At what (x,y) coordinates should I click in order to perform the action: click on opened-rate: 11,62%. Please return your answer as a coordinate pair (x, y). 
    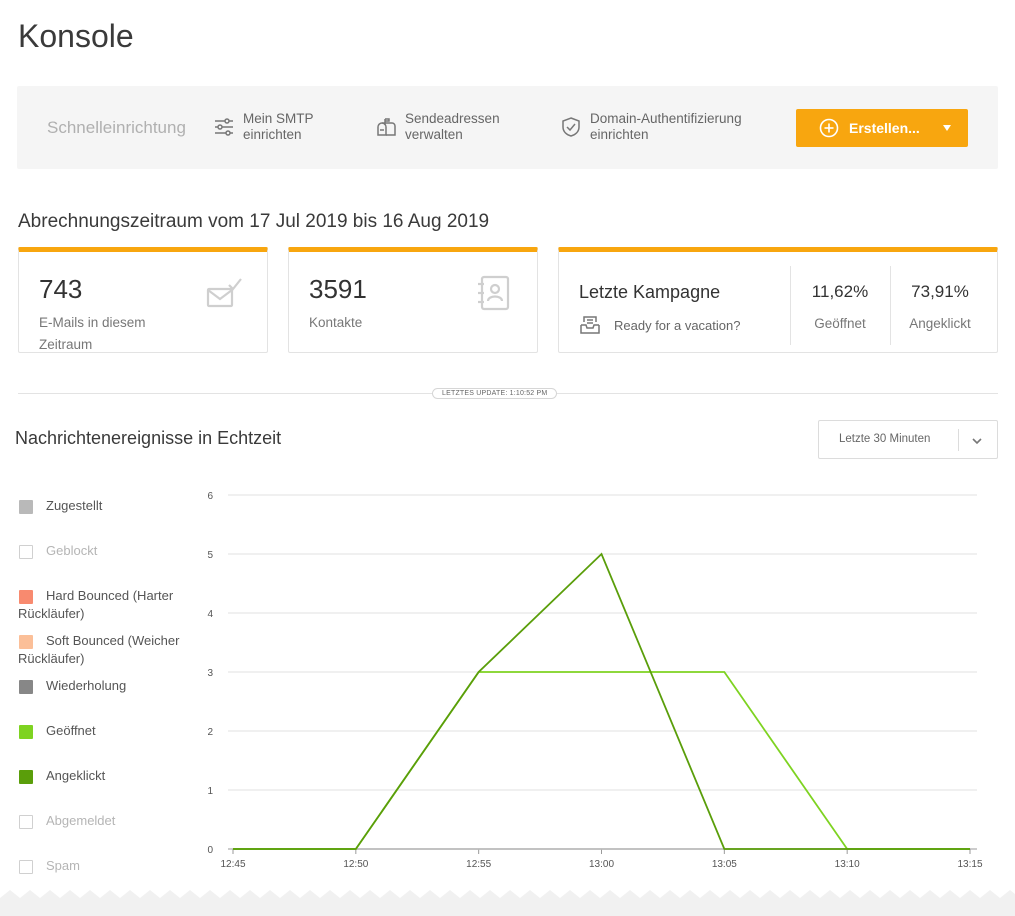
    Looking at the image, I should click on (840, 291).